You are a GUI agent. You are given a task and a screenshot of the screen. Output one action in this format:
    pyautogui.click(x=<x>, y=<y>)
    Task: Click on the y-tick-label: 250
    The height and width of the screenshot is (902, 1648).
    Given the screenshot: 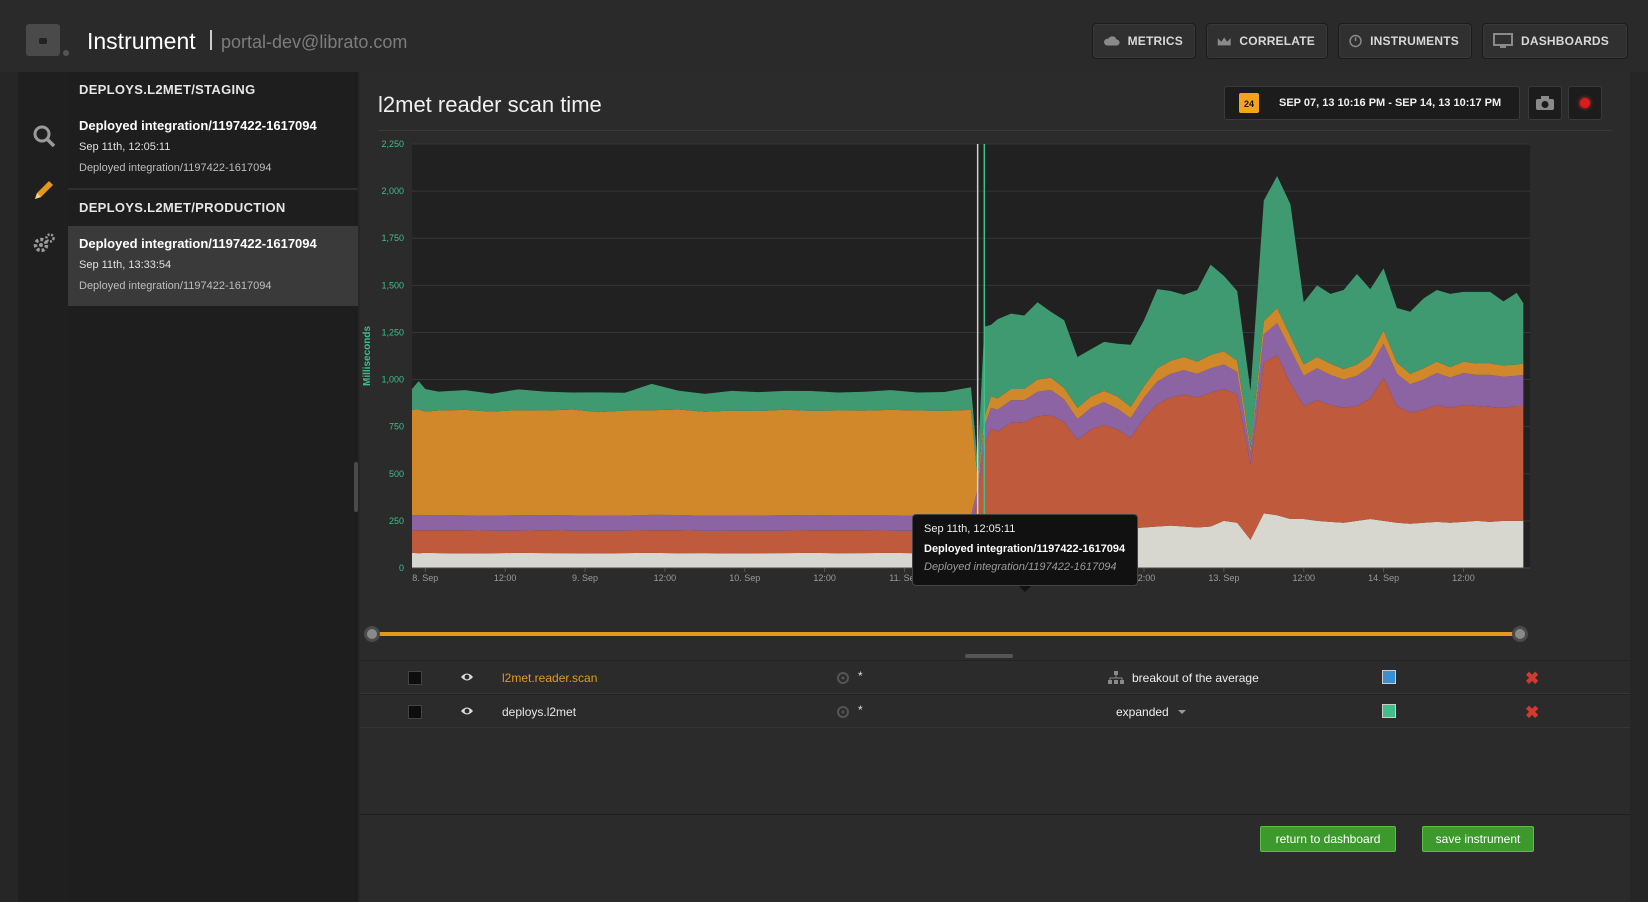 What is the action you would take?
    pyautogui.click(x=396, y=521)
    